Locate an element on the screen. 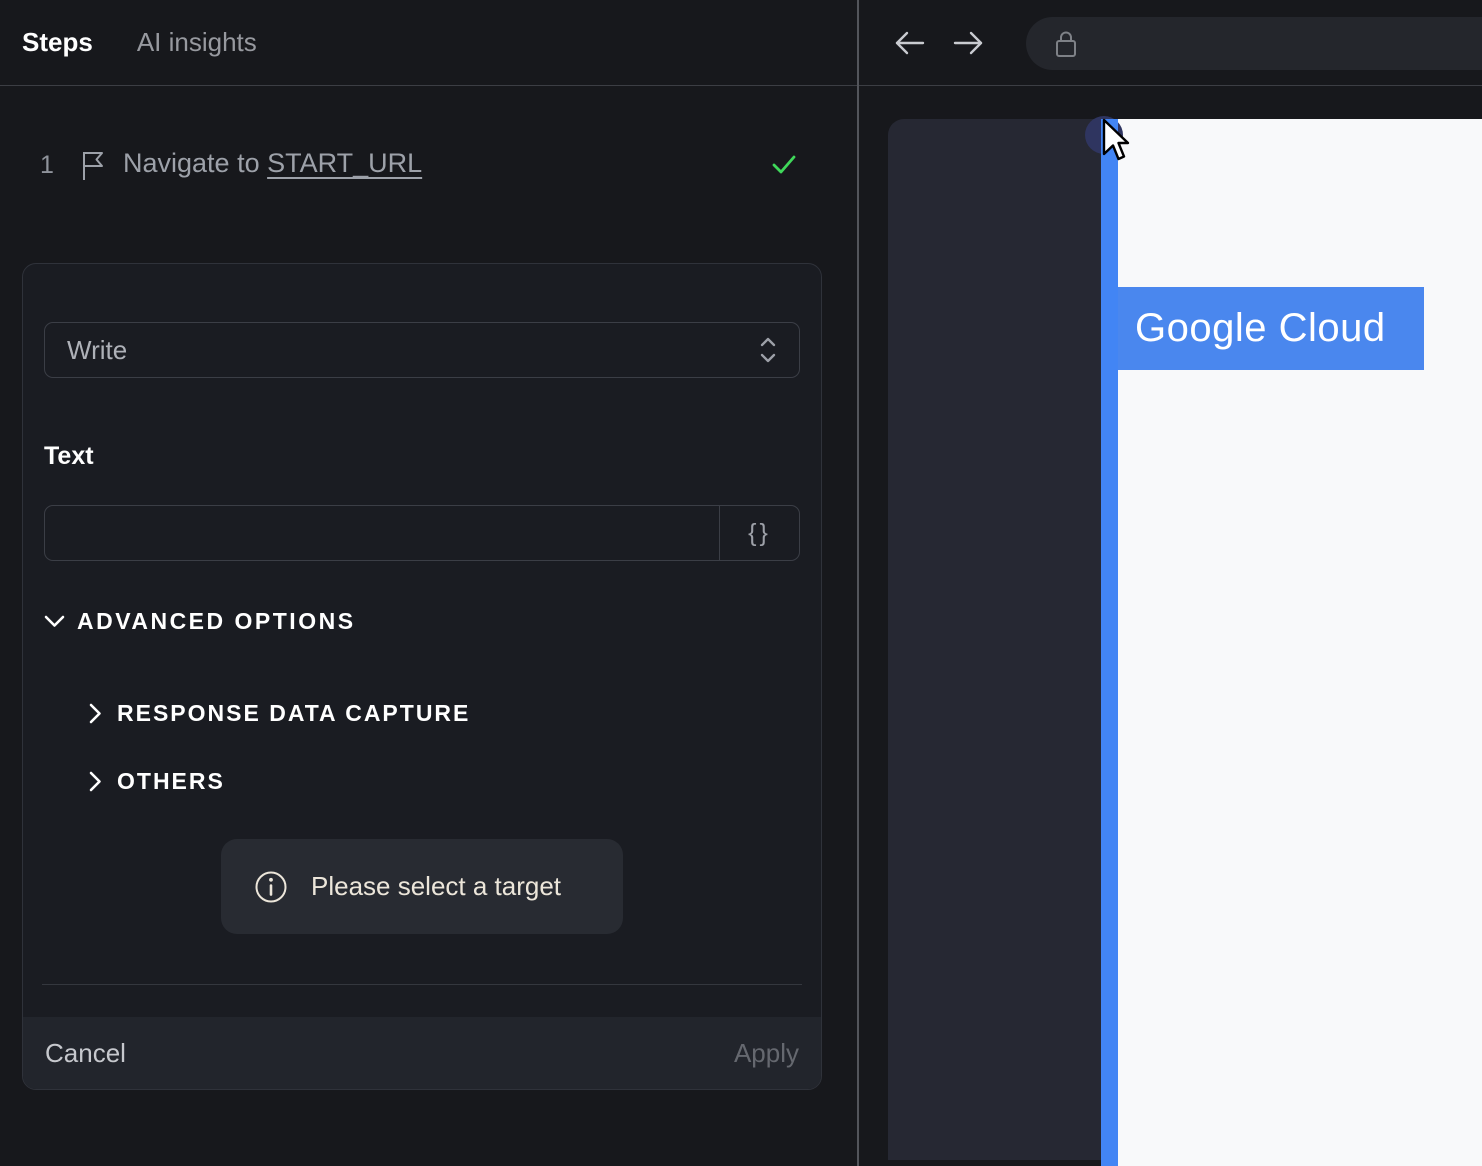 The height and width of the screenshot is (1166, 1482). text-input-group: {} is located at coordinates (422, 533).